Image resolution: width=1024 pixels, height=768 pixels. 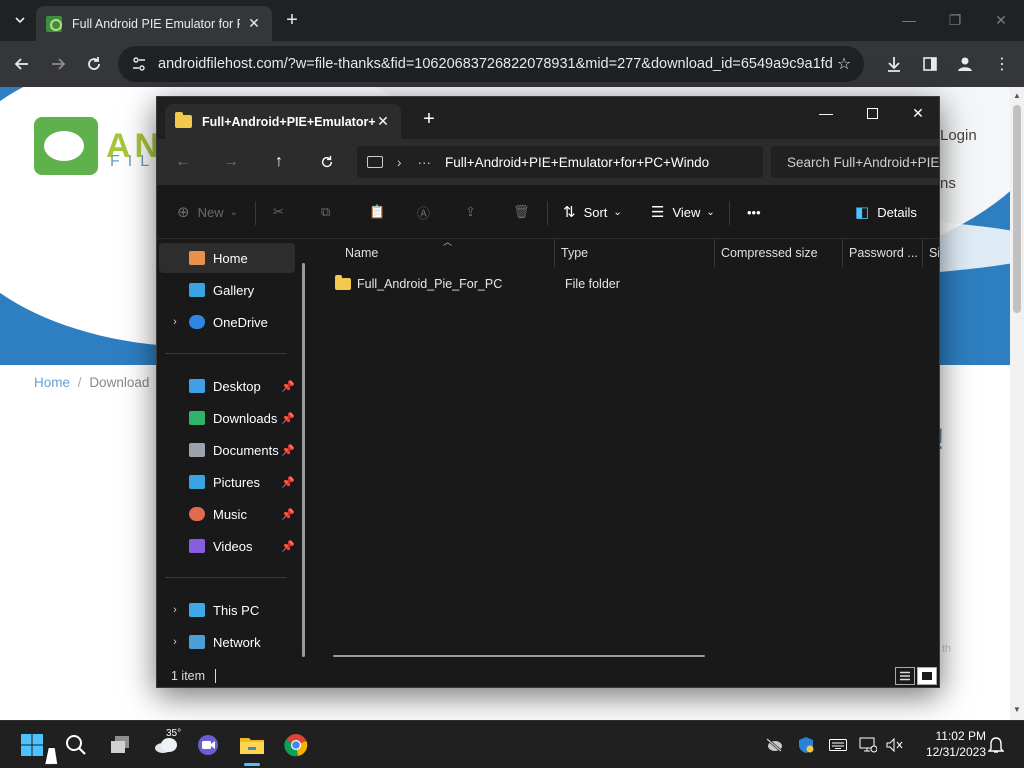 I want to click on share-icon: ⇪, so click(x=470, y=212).